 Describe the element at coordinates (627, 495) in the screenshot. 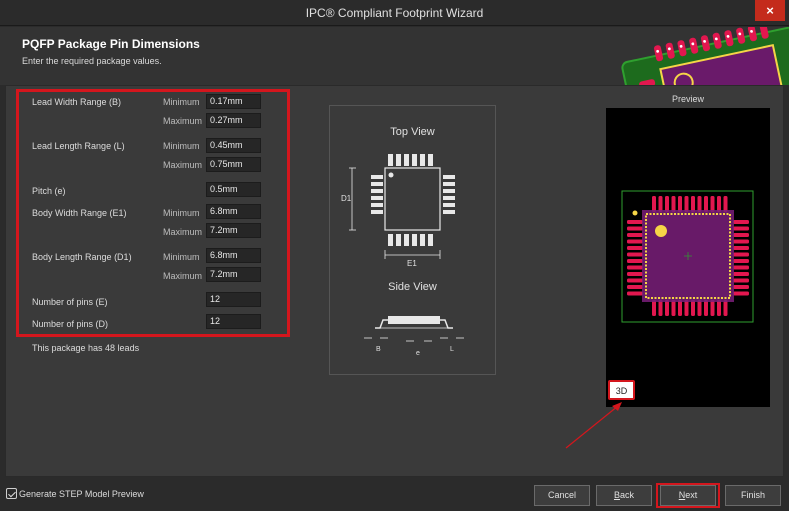

I see `back-label: ack` at that location.